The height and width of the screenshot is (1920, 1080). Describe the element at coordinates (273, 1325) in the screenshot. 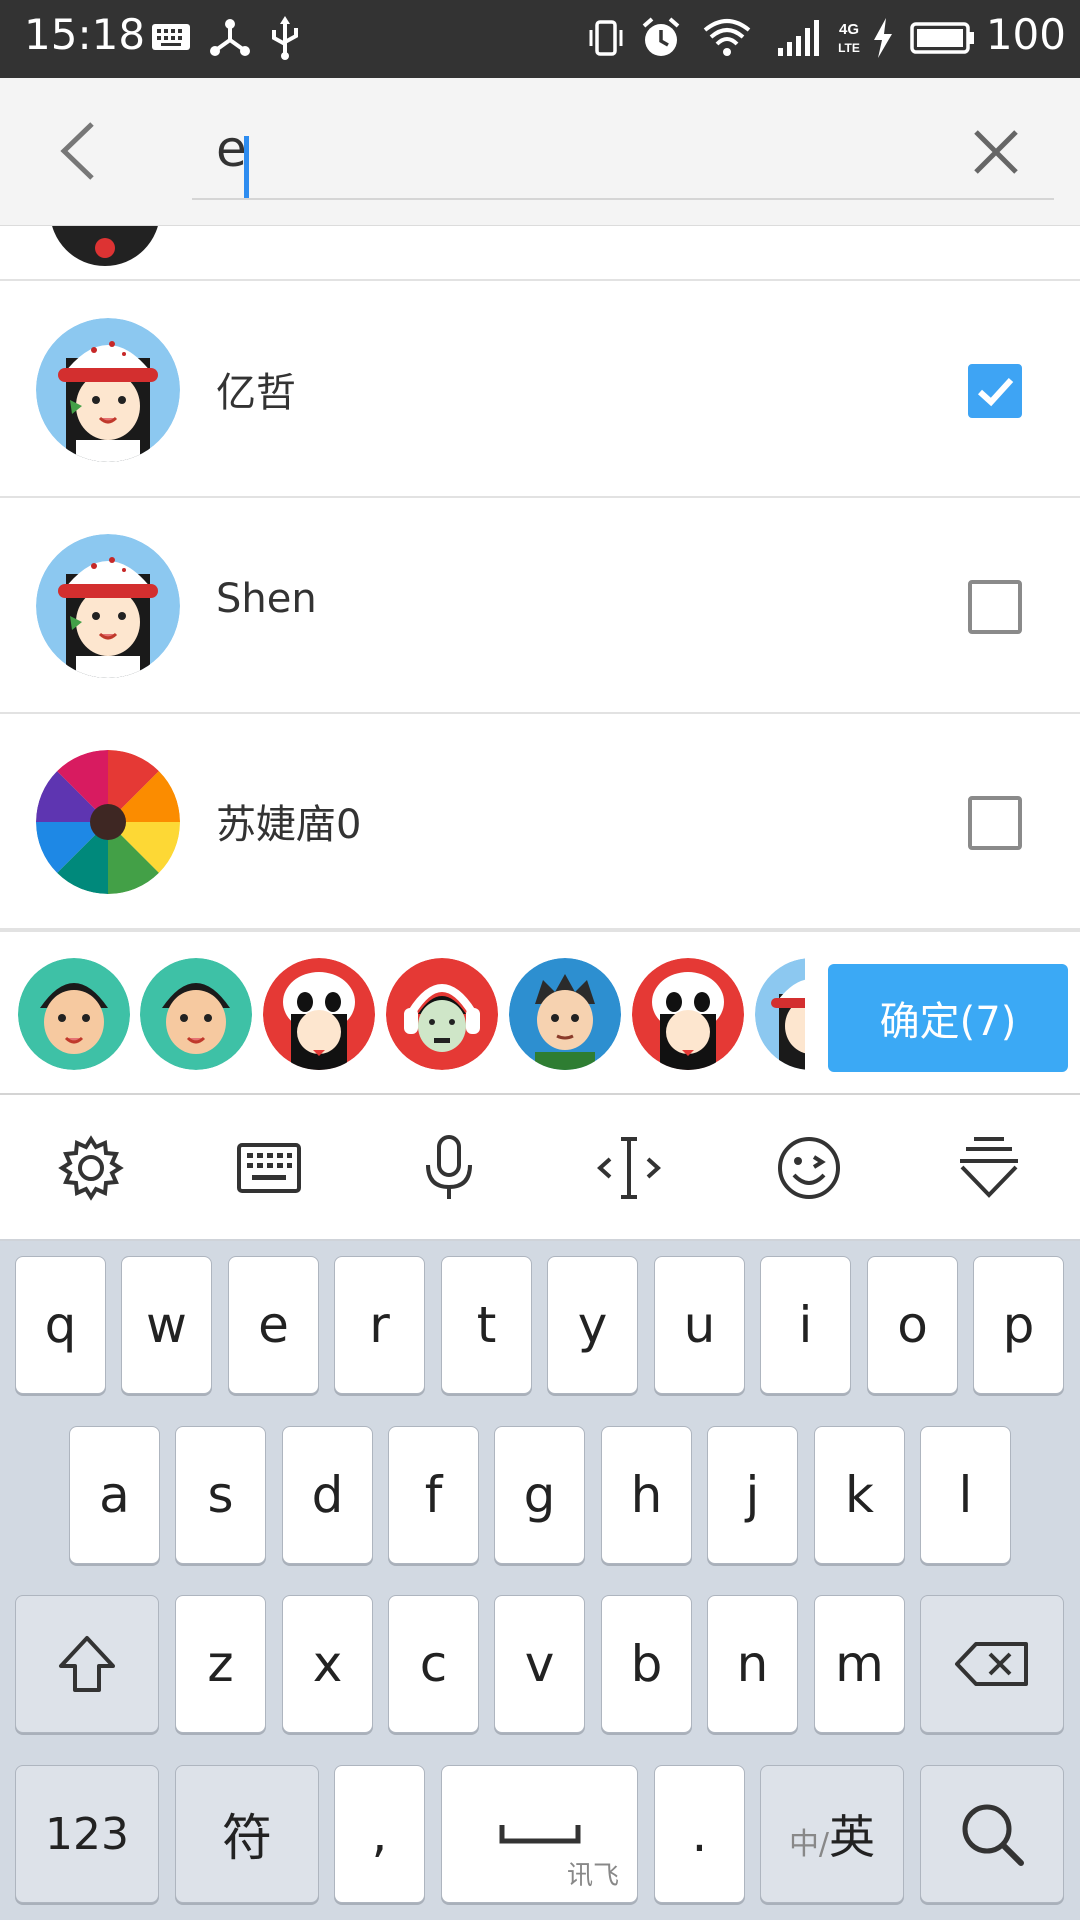

I see `key-e: e` at that location.